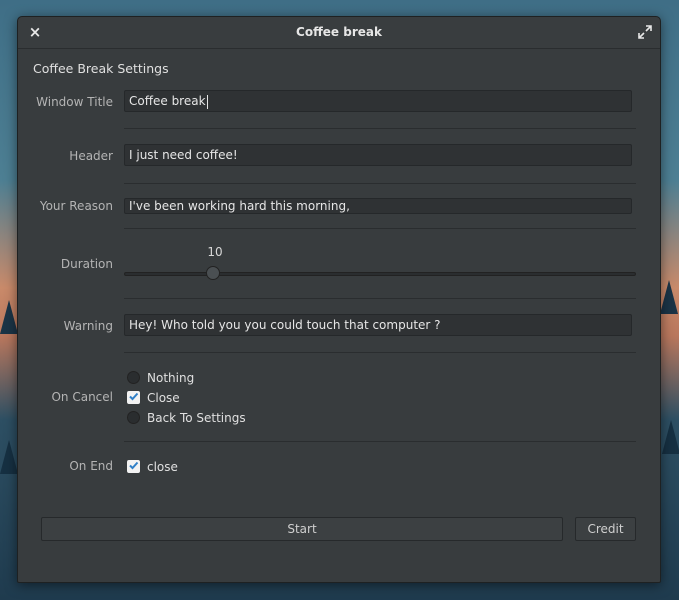 The image size is (679, 600). Describe the element at coordinates (101, 68) in the screenshot. I see `settings-section-title: Coffee Break Settings` at that location.